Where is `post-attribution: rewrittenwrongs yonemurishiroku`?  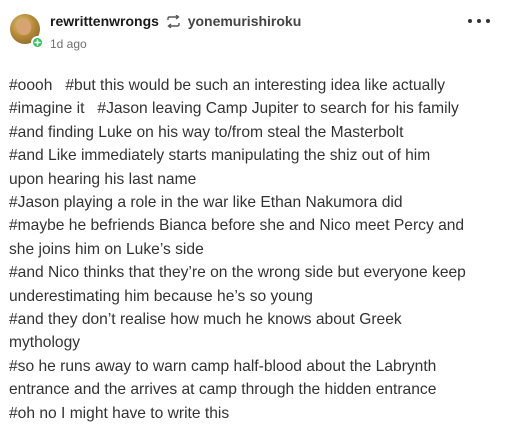
post-attribution: rewrittenwrongs yonemurishiroku is located at coordinates (175, 22).